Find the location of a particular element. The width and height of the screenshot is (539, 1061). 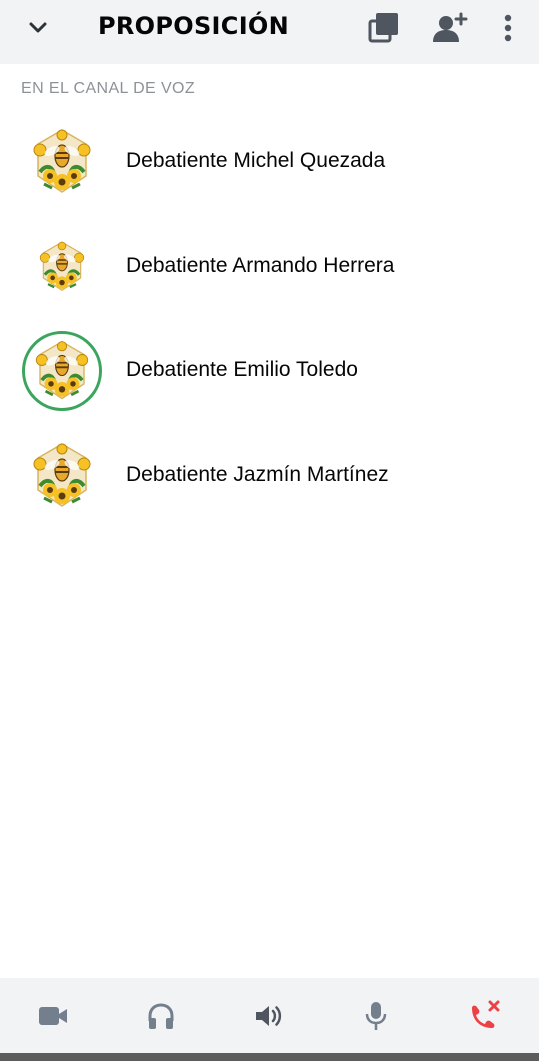

speaker-toggle-button is located at coordinates (269, 1016).